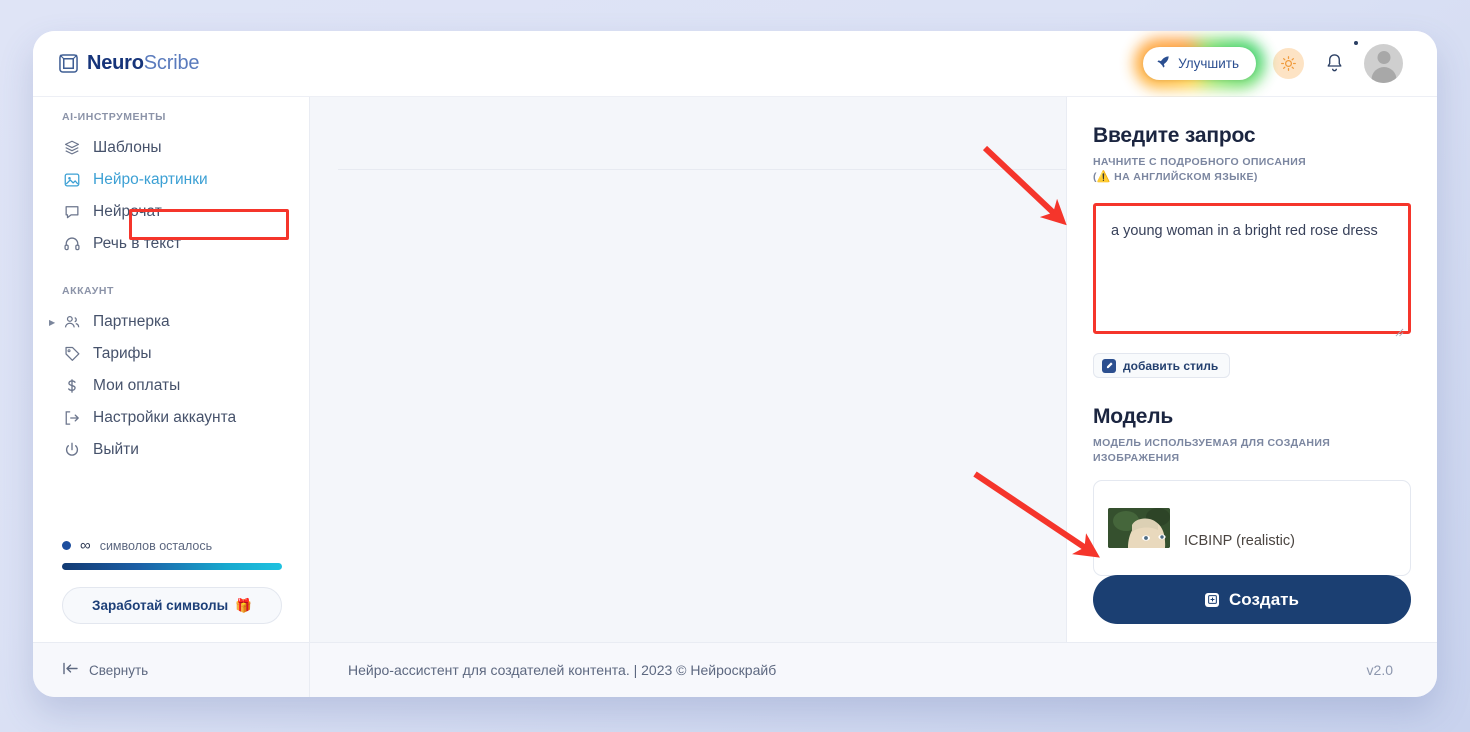 The width and height of the screenshot is (1470, 732). I want to click on earn-characters-button: Заработай символы 🎁, so click(172, 605).